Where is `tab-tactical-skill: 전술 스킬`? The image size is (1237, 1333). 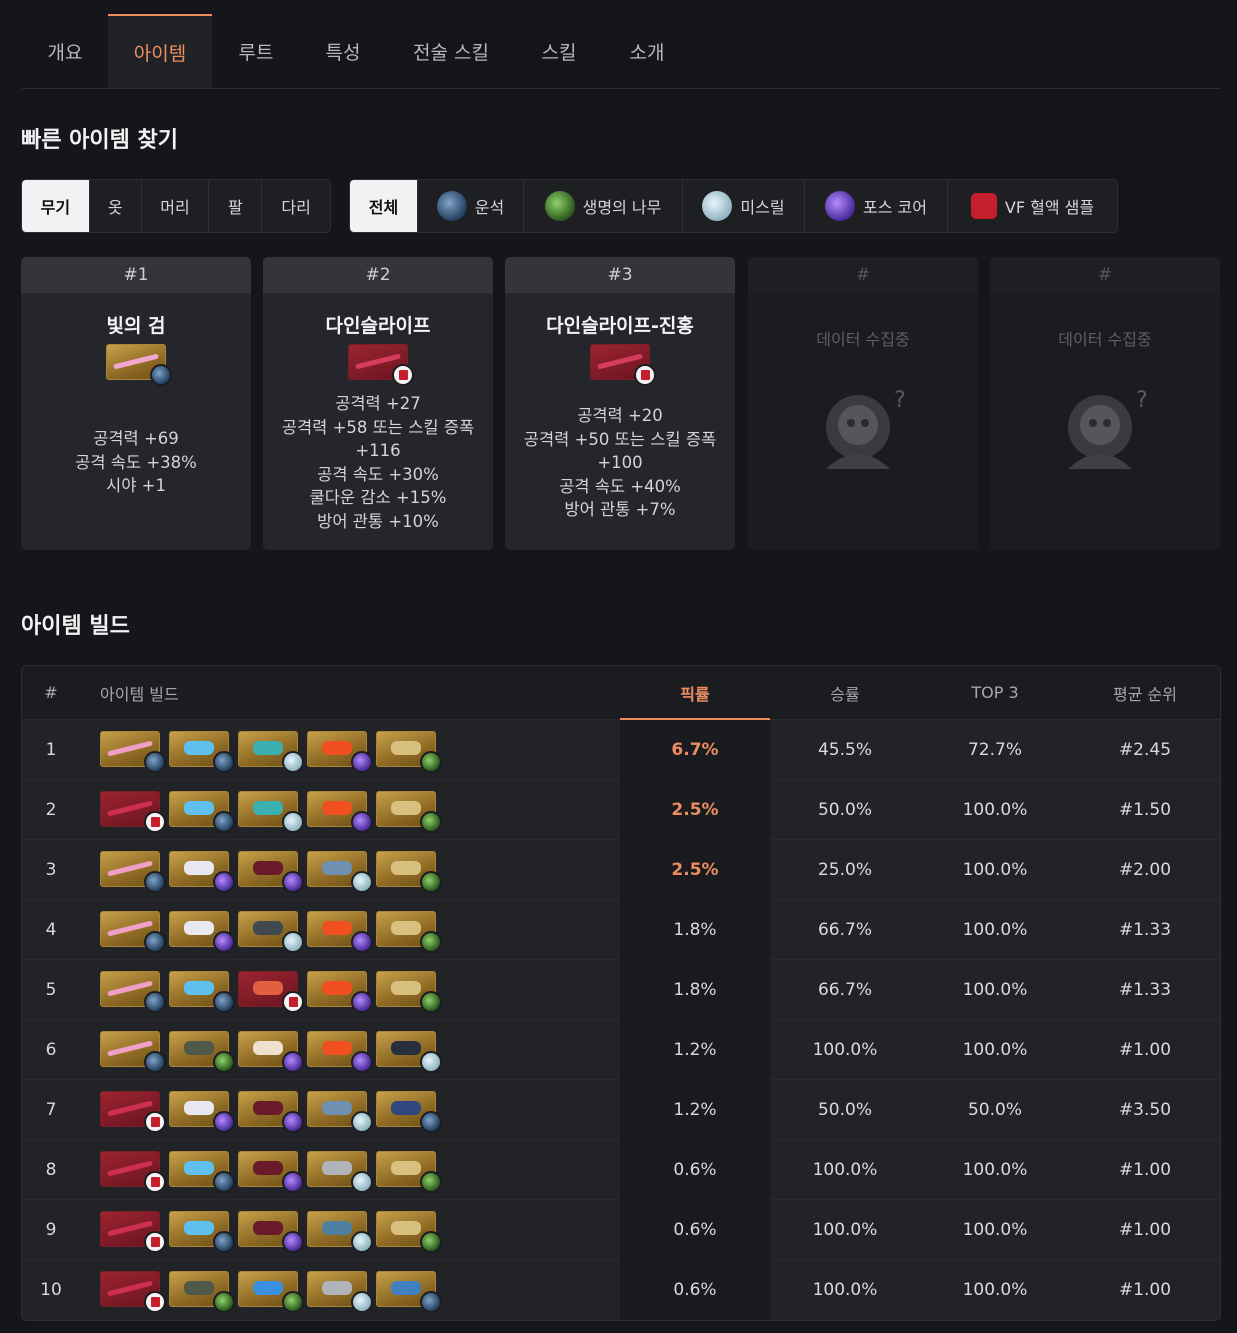
tab-tactical-skill: 전술 스킬 is located at coordinates (451, 51).